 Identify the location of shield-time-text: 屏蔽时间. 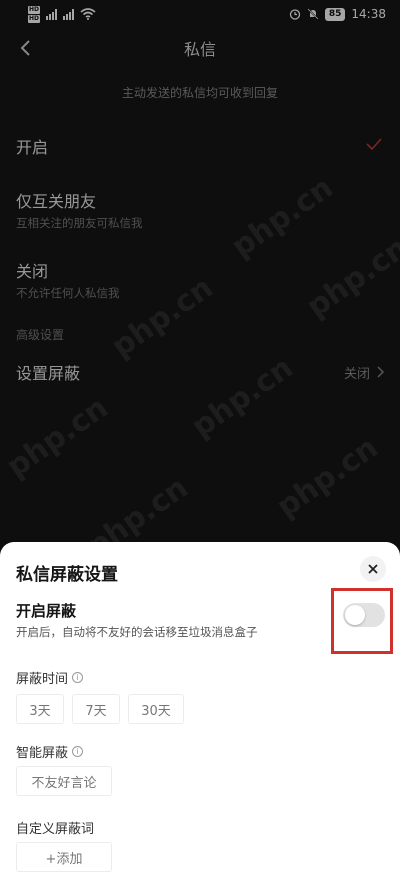
(42, 679).